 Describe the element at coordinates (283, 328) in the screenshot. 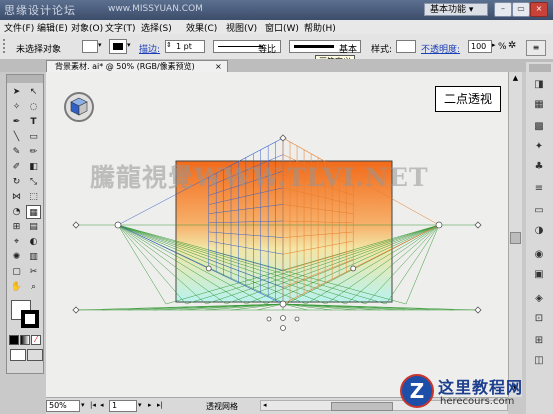

I see `origin-handle` at that location.